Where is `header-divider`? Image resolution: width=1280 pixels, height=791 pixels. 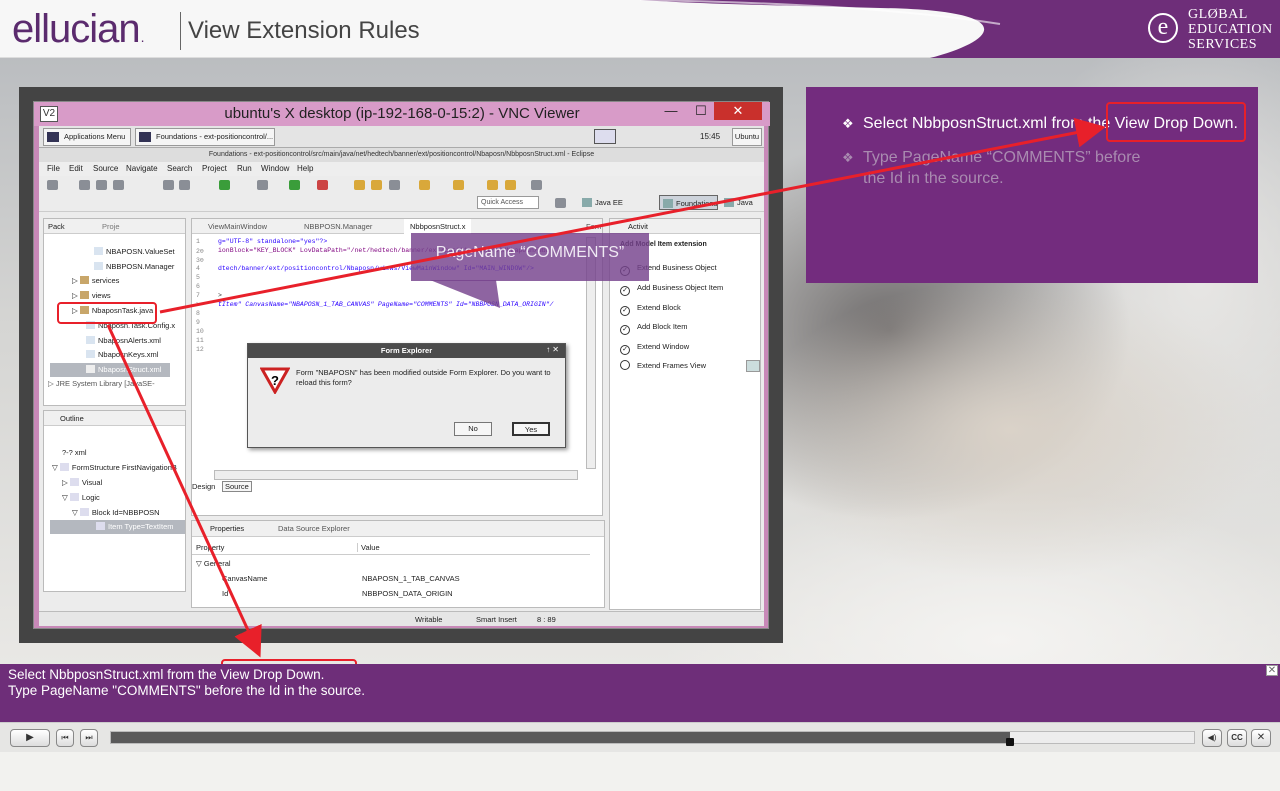 header-divider is located at coordinates (180, 31).